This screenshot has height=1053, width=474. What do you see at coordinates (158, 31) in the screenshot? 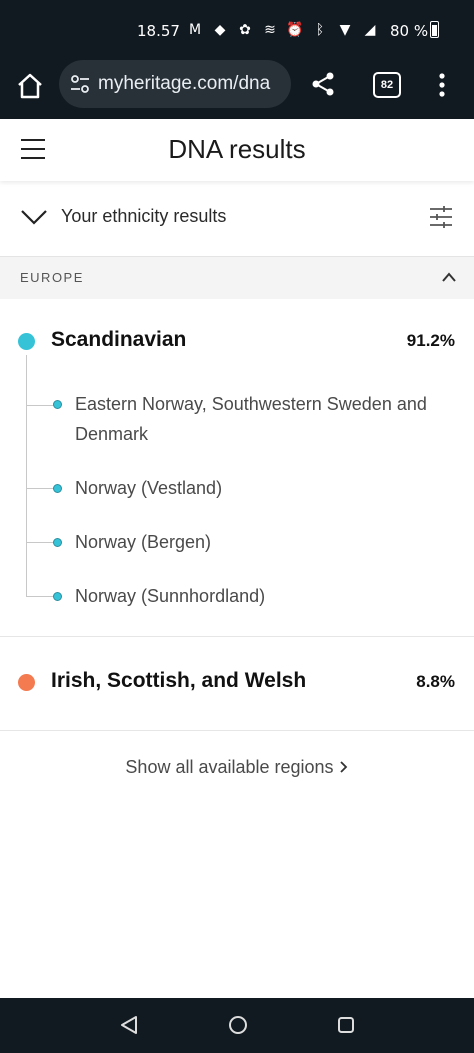
I see `status-time: 18.57` at bounding box center [158, 31].